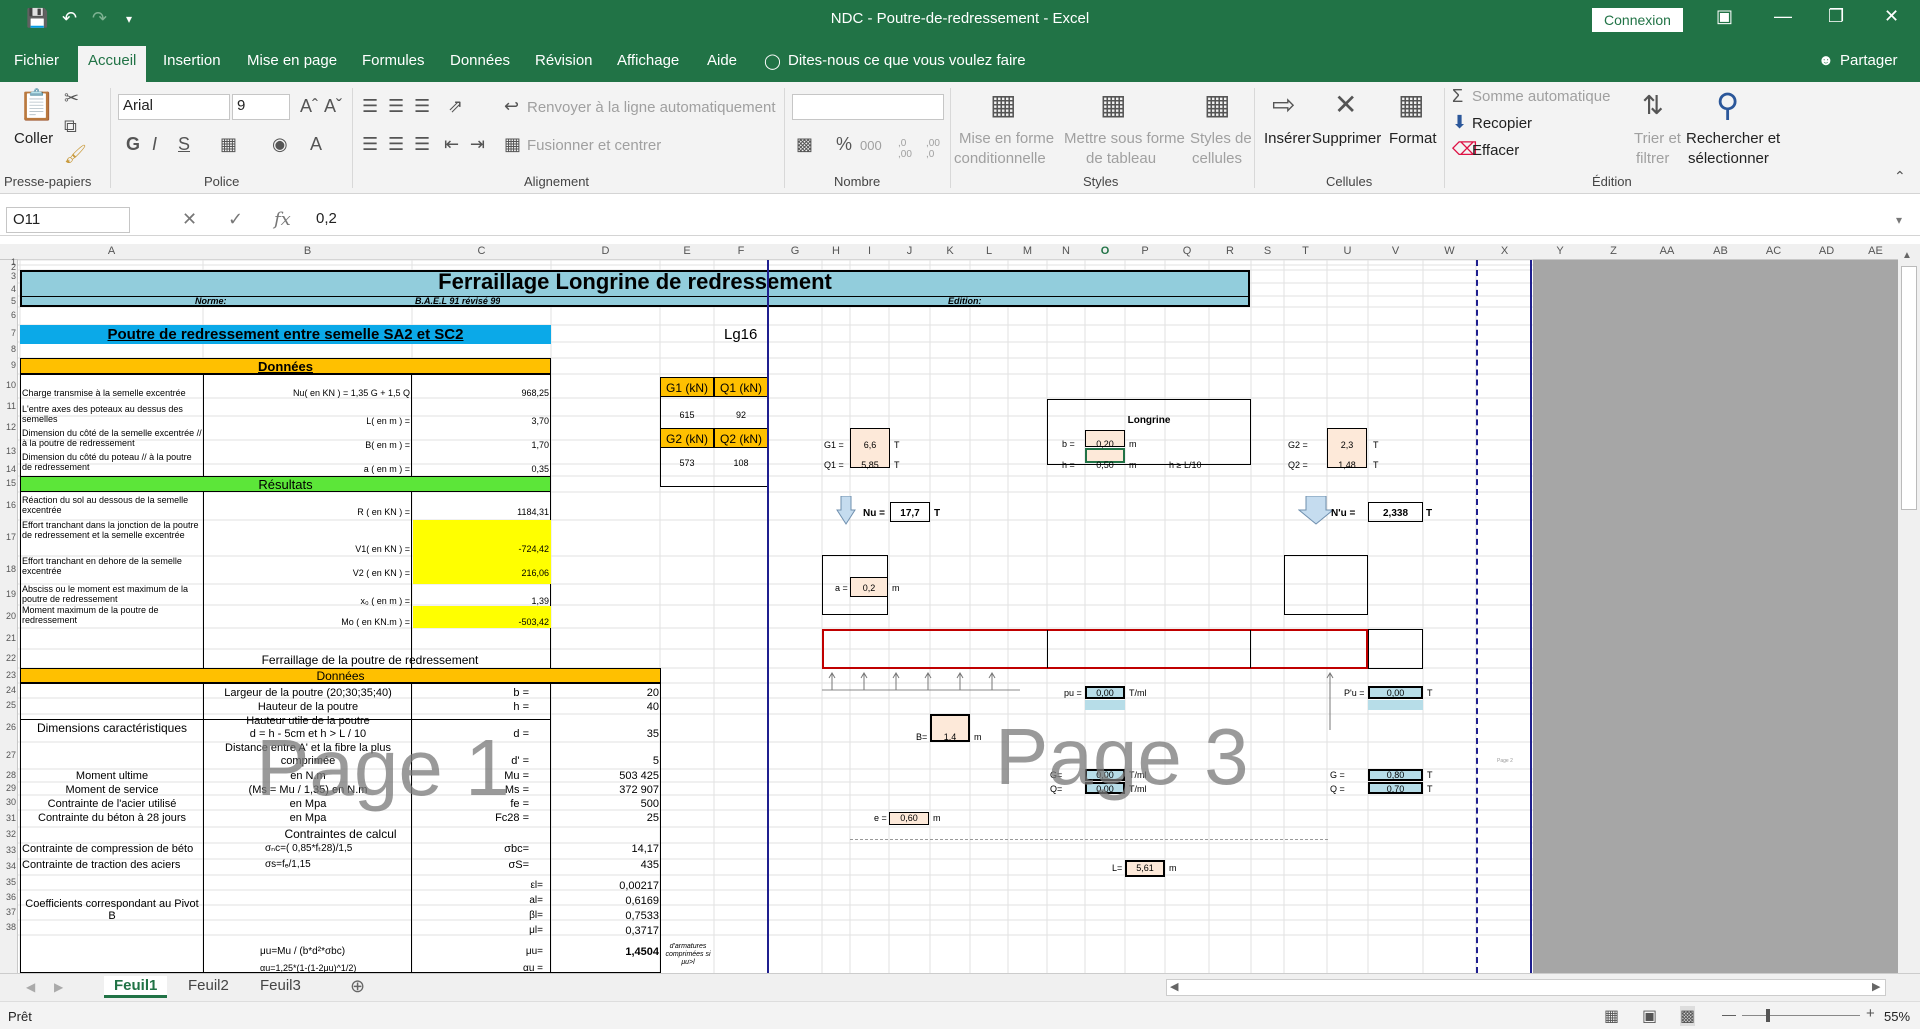 This screenshot has width=1920, height=1029. What do you see at coordinates (1105, 465) in the screenshot?
I see `h-value: 0,50` at bounding box center [1105, 465].